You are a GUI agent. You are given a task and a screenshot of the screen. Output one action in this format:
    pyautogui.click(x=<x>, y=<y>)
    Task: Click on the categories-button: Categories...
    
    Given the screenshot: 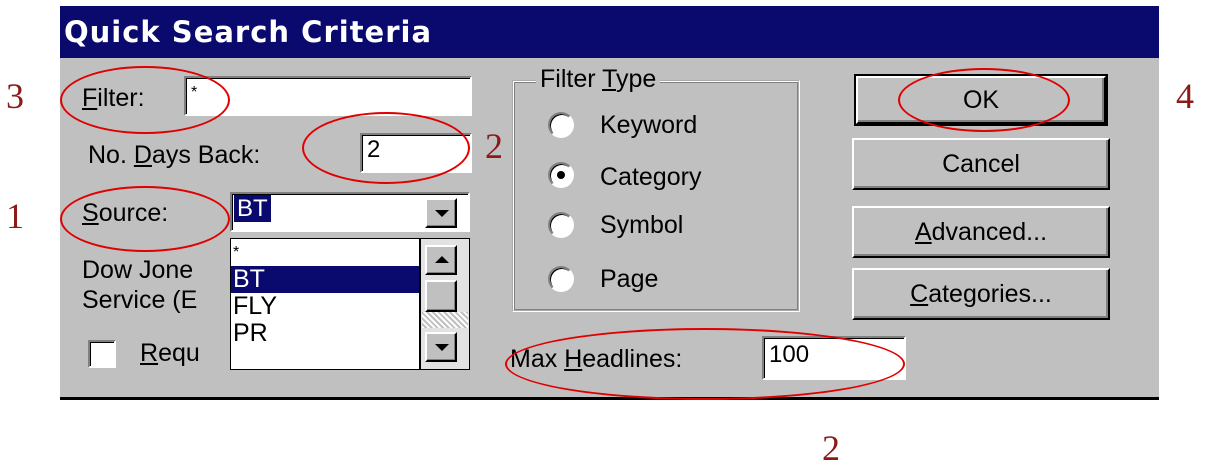 What is the action you would take?
    pyautogui.click(x=981, y=294)
    